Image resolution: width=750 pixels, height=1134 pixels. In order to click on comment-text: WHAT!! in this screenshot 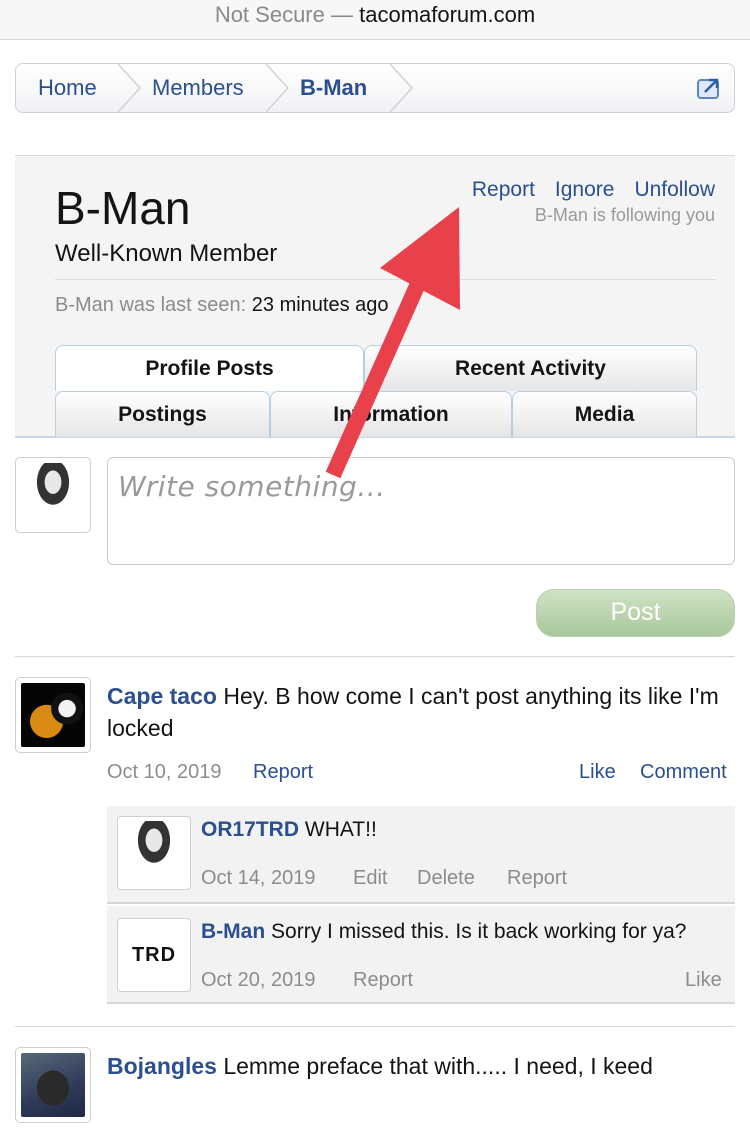, I will do `click(340, 829)`.